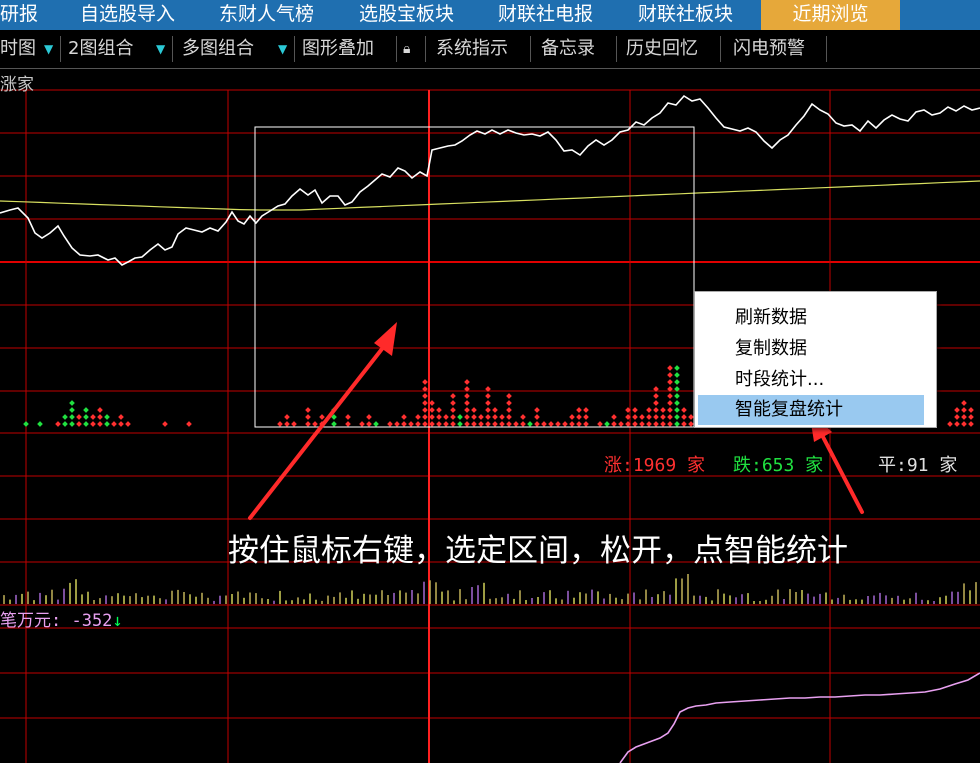  I want to click on toolbar-history-recall: 历史回忆, so click(662, 49).